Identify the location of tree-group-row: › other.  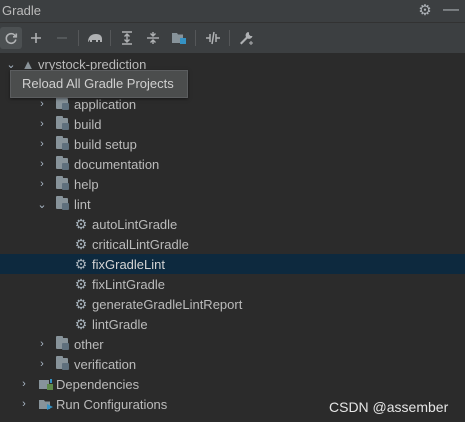
(232, 344).